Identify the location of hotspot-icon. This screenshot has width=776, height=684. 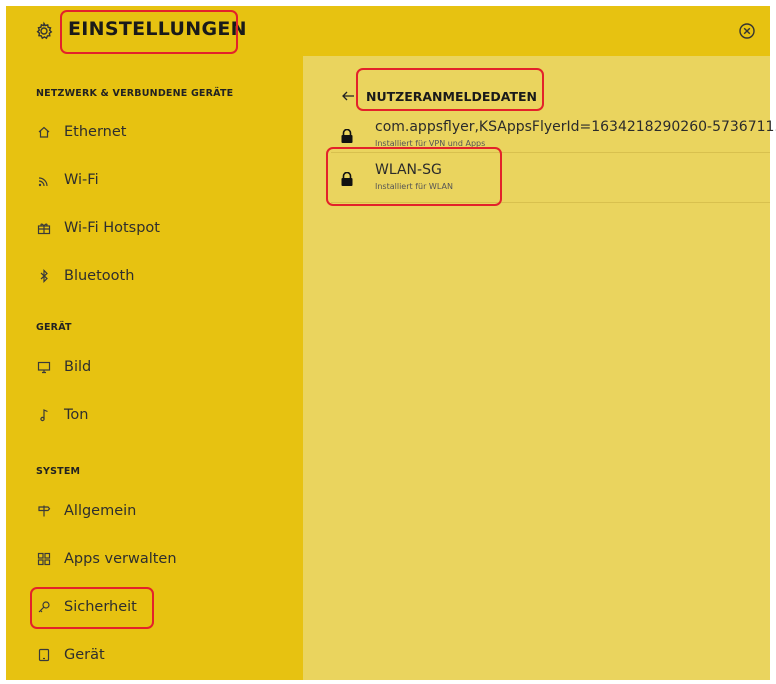
(44, 228).